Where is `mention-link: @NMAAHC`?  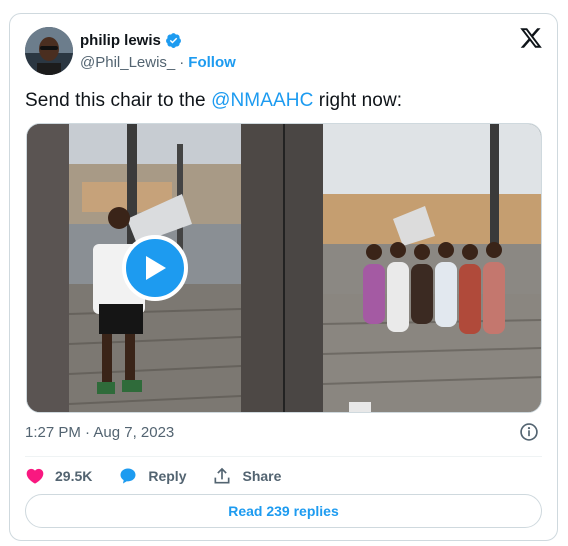
mention-link: @NMAAHC is located at coordinates (262, 100).